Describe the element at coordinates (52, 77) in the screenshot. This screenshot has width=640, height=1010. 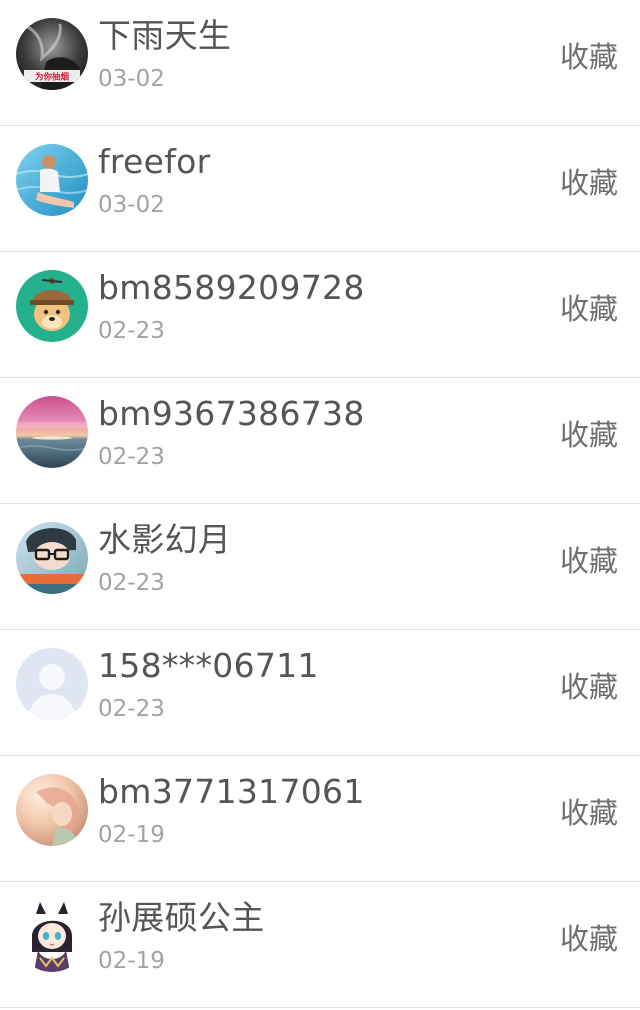
I see `svg-text: 为你抽烟` at that location.